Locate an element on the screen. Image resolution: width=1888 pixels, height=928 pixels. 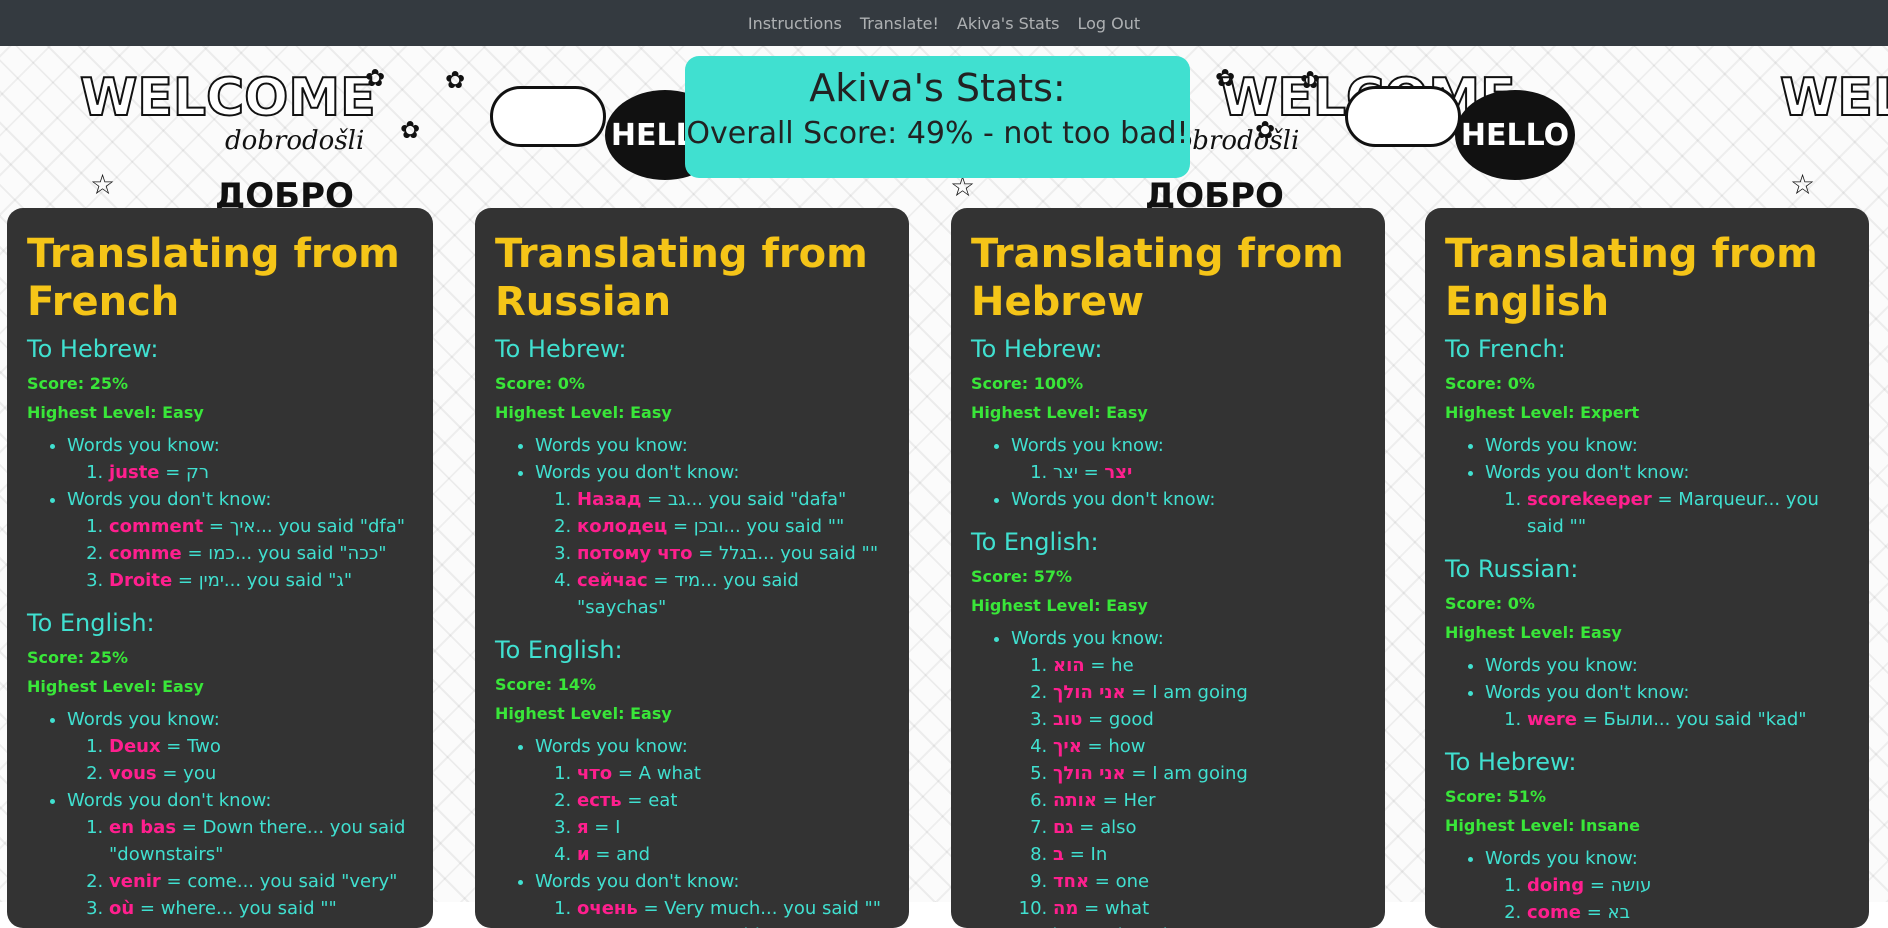
source-word: очень is located at coordinates (607, 908).